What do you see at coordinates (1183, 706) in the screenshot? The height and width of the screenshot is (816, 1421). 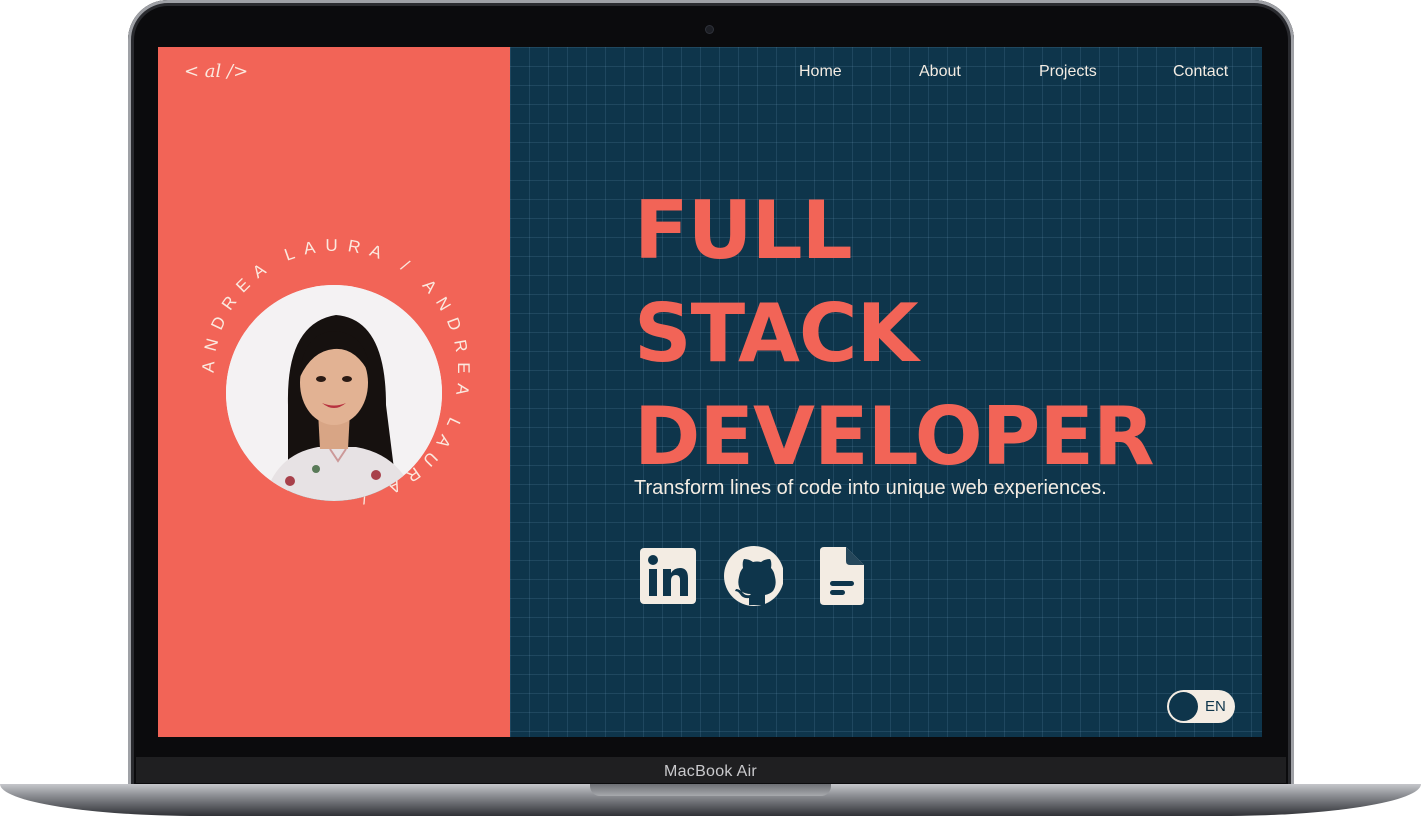 I see `toggle-knob` at bounding box center [1183, 706].